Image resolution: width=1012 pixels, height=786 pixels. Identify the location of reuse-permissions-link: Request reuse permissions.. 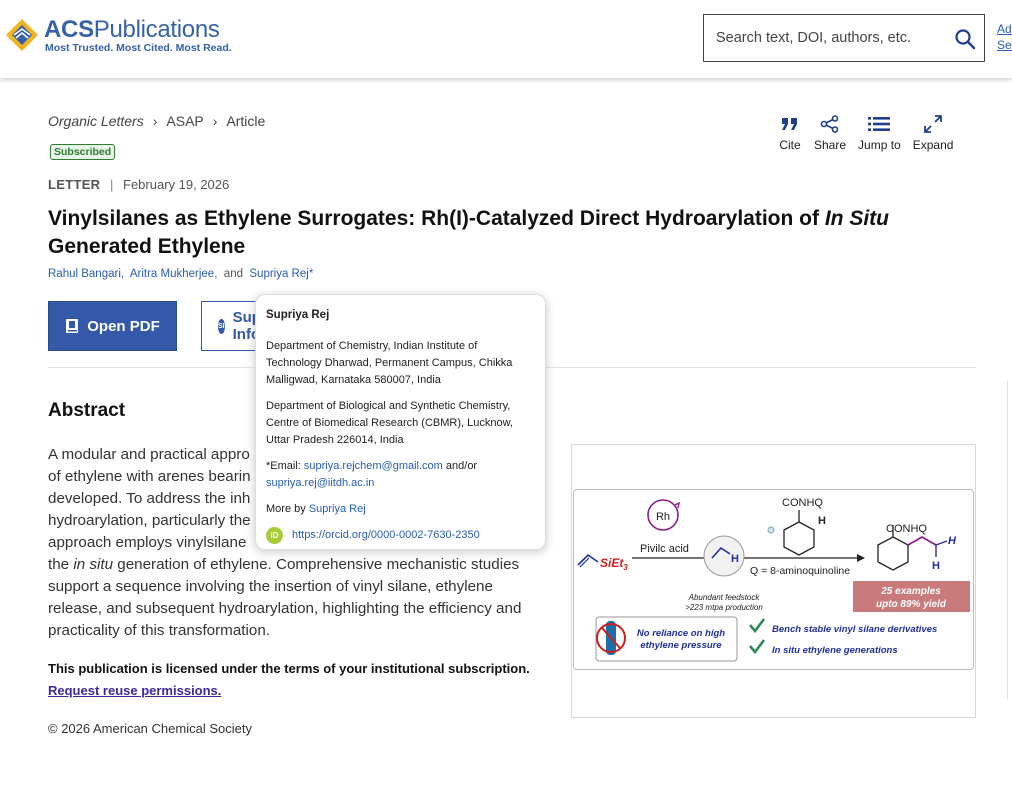
(134, 690).